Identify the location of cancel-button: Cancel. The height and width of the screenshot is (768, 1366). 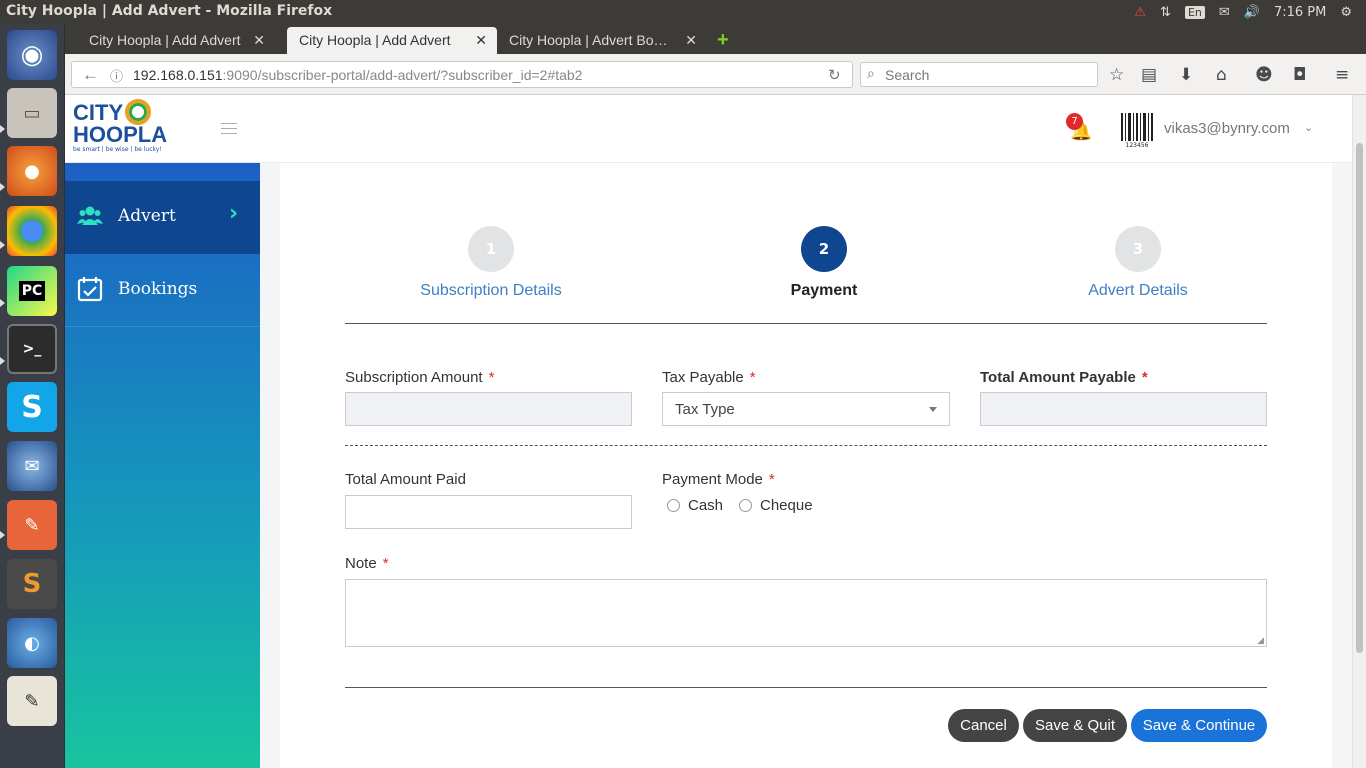
(983, 725).